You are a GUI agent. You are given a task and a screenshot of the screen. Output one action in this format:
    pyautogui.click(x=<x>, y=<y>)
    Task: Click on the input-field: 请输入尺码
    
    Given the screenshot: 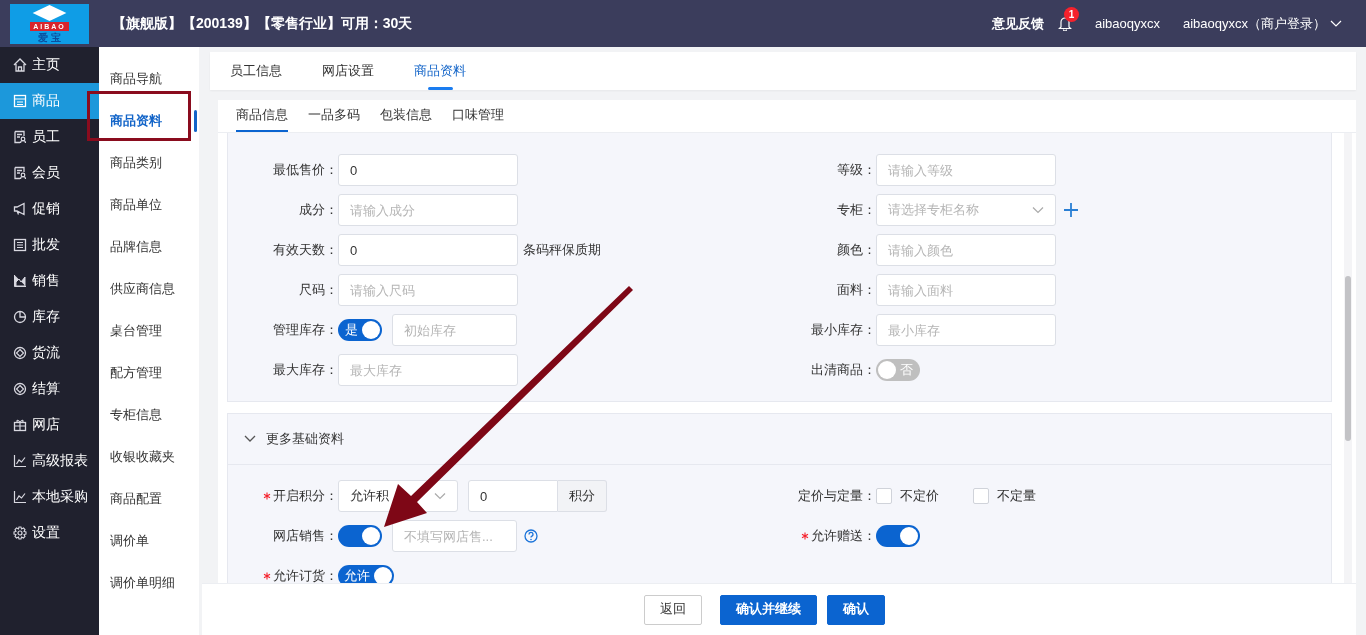 What is the action you would take?
    pyautogui.click(x=428, y=290)
    